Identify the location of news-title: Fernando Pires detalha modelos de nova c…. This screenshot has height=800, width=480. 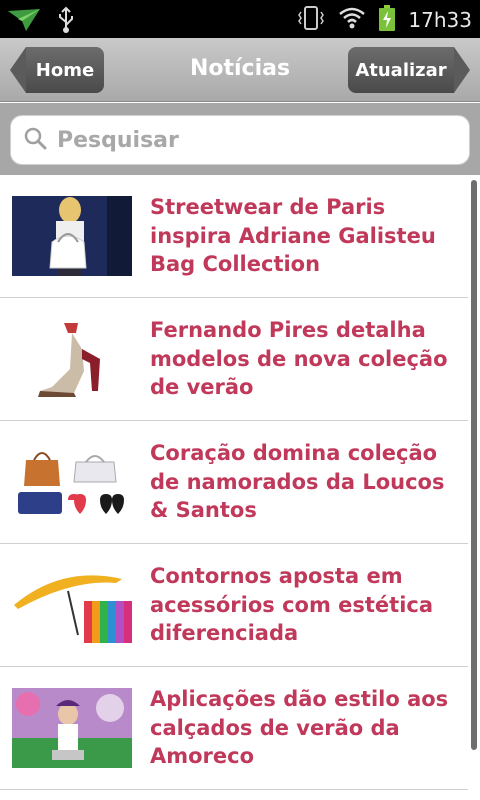
(299, 358).